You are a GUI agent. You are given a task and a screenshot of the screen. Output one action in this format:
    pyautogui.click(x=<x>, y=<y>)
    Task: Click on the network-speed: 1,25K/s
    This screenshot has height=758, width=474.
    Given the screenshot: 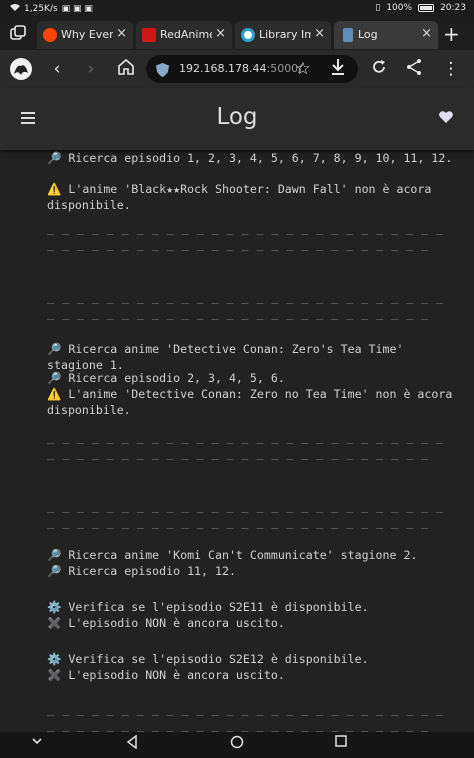 What is the action you would take?
    pyautogui.click(x=41, y=8)
    